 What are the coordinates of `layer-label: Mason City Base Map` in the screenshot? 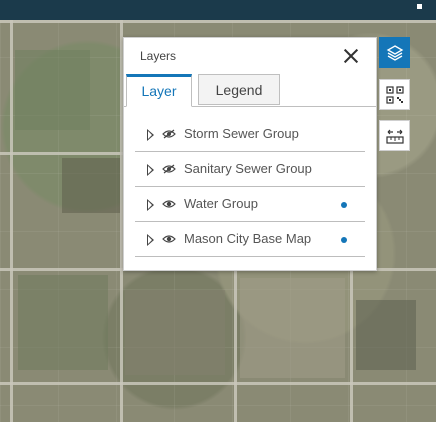 It's located at (248, 238).